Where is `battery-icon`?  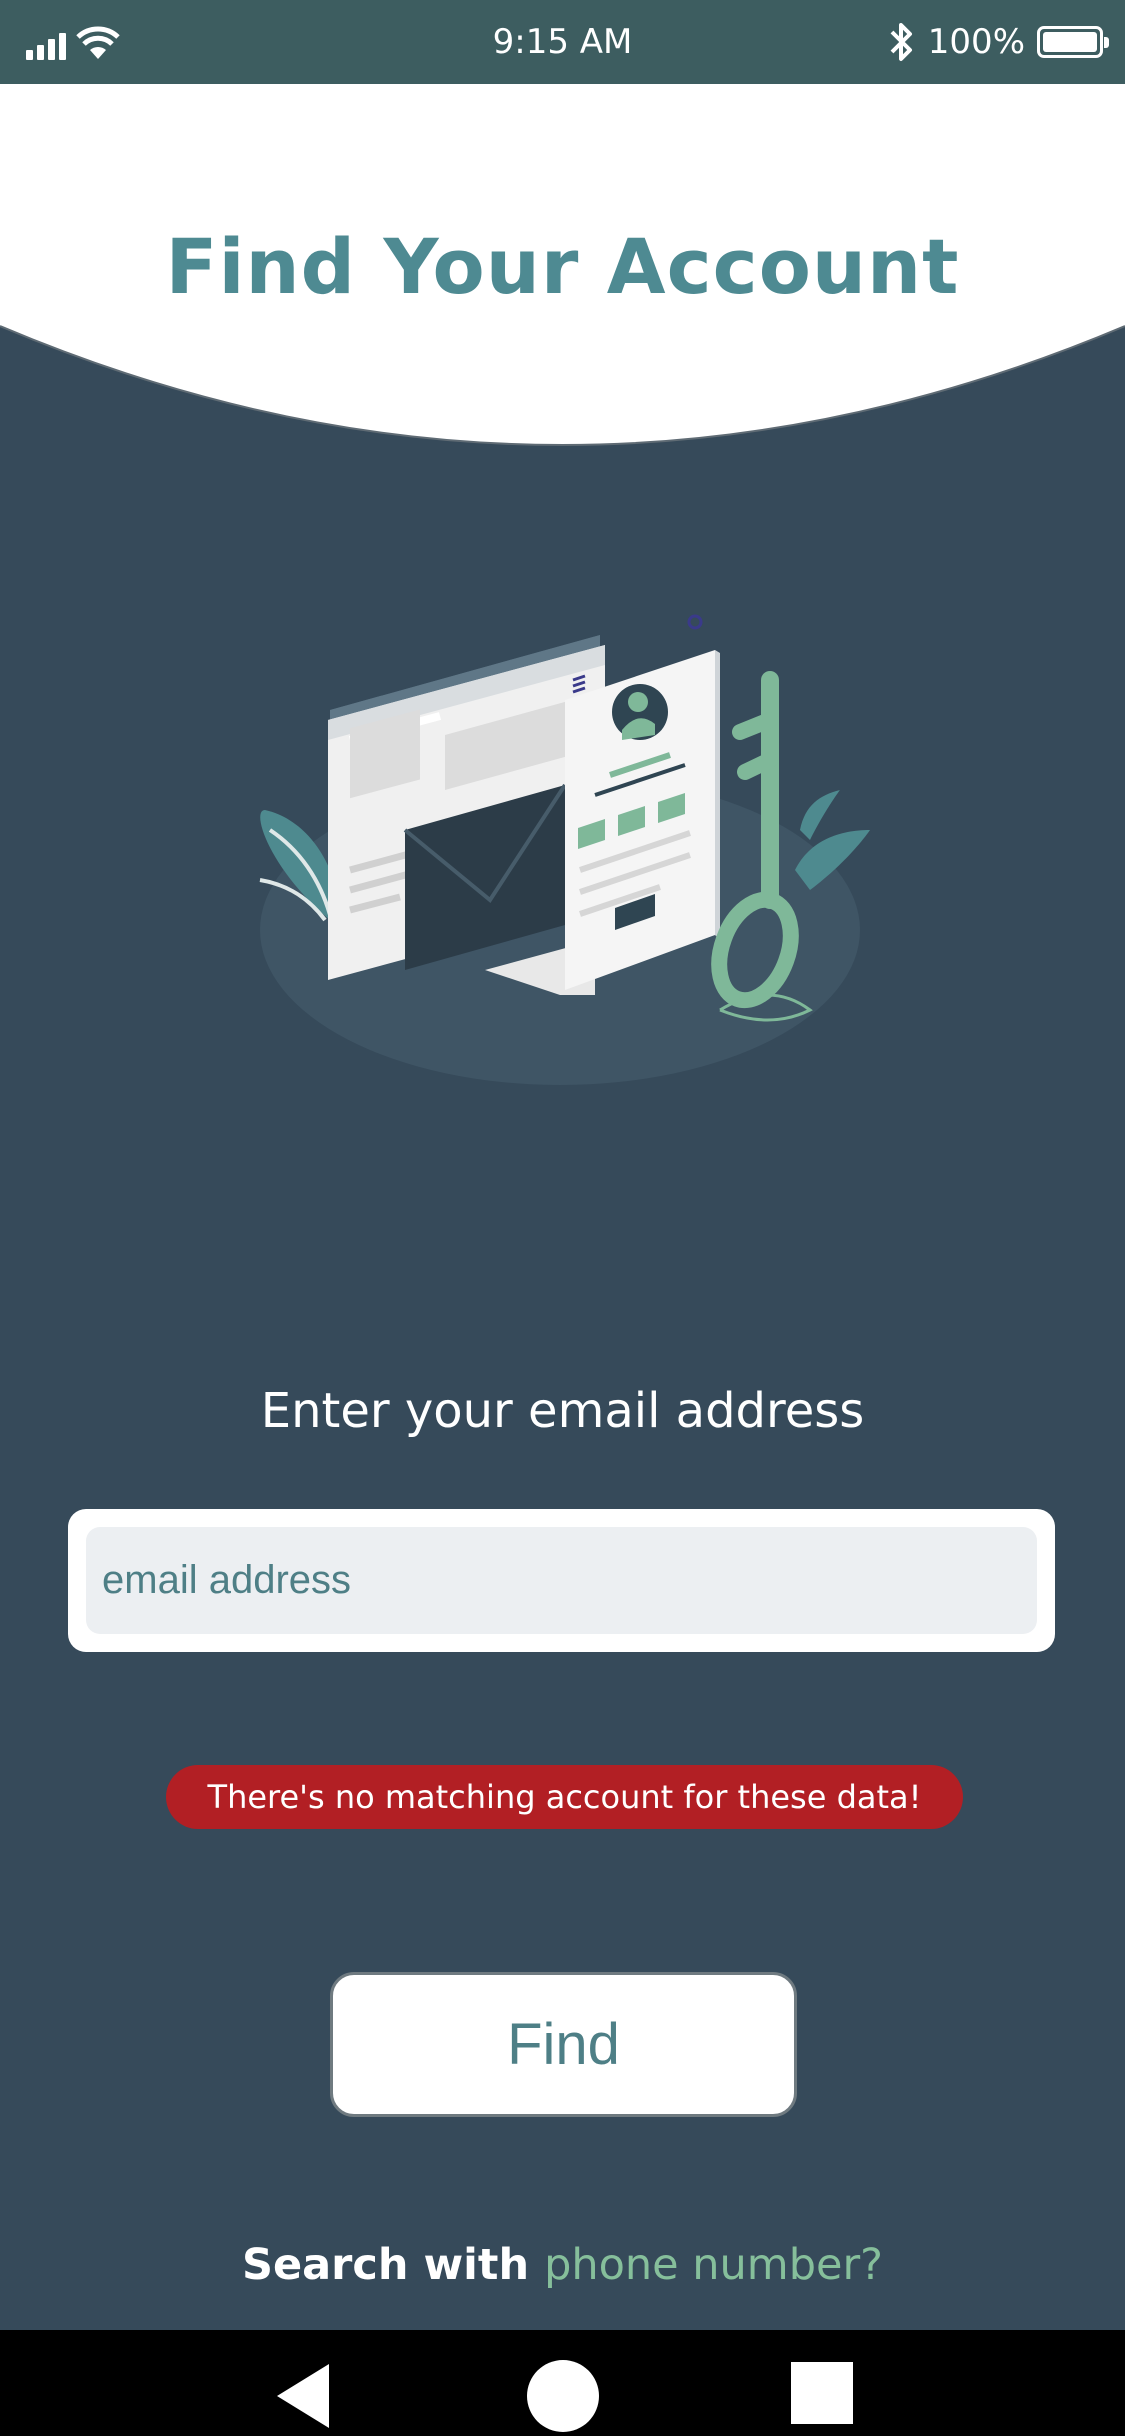 battery-icon is located at coordinates (1073, 42).